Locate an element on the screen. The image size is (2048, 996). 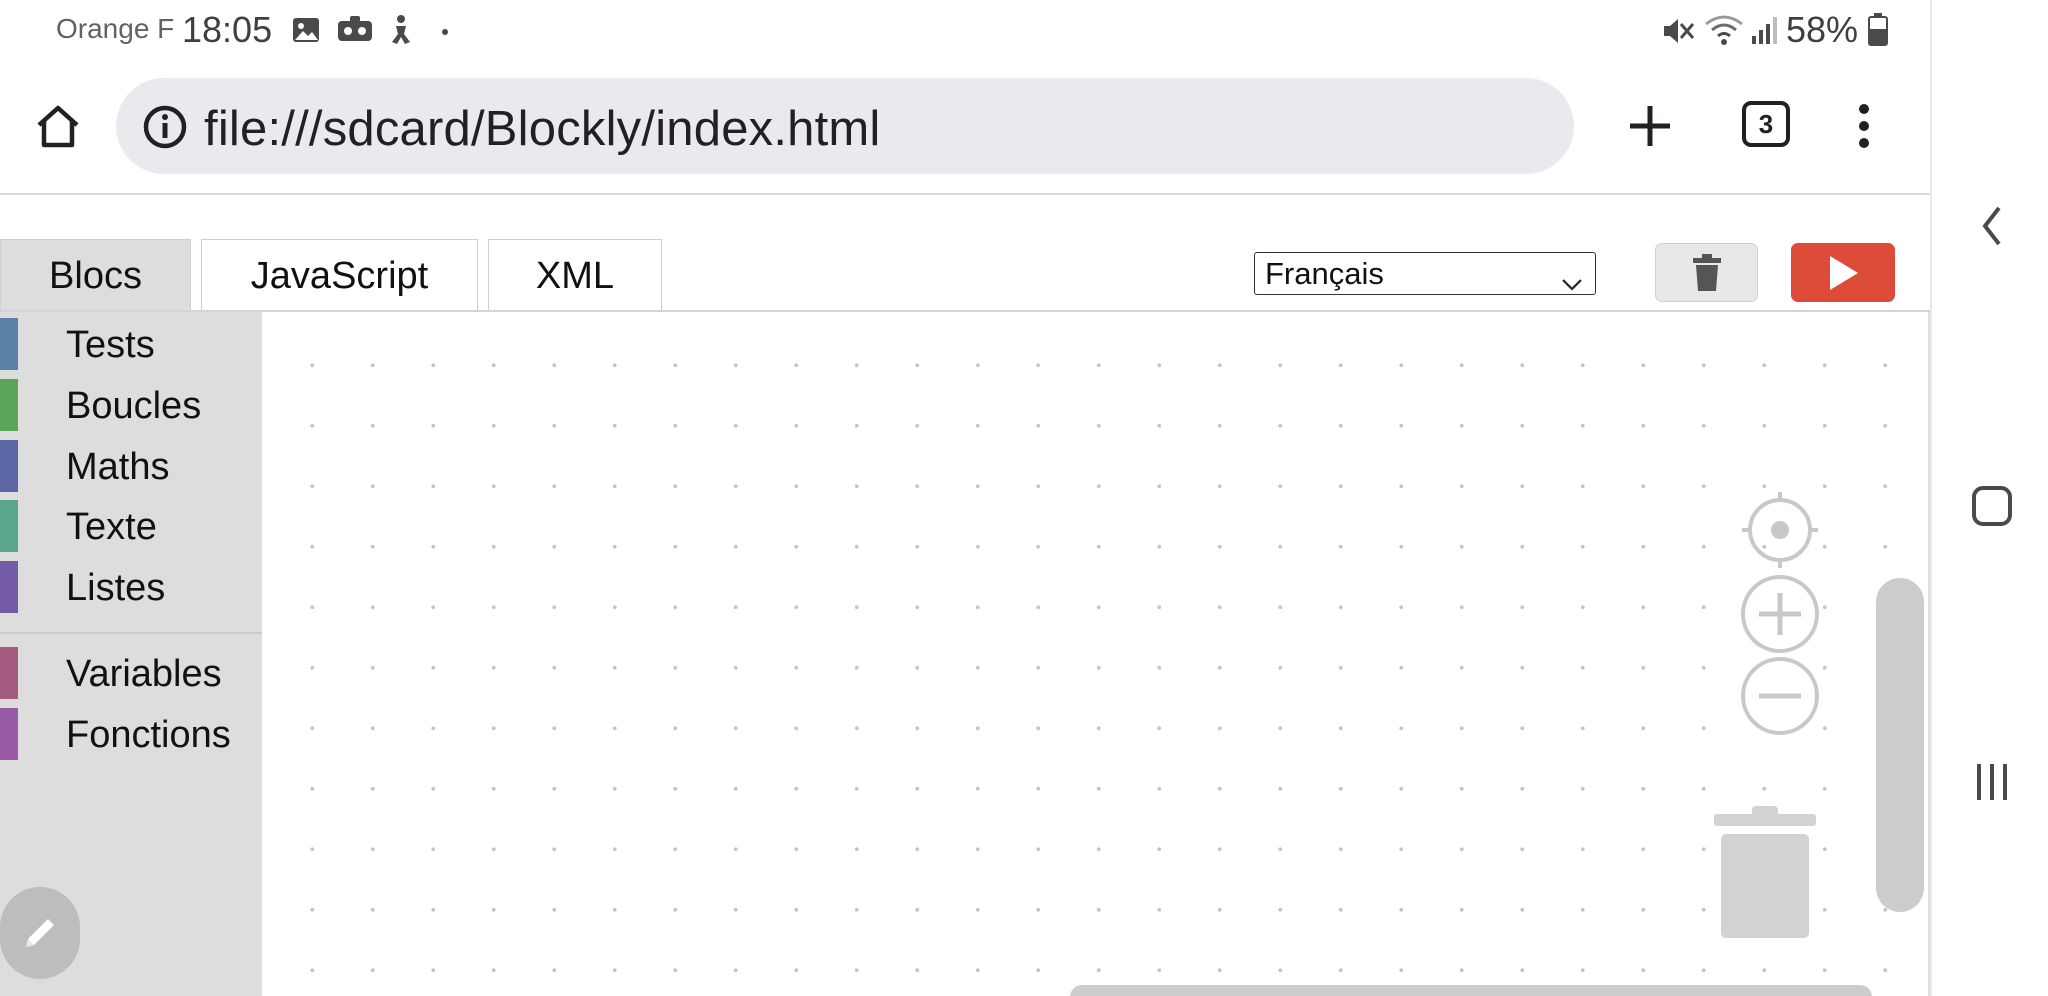
recents-icon is located at coordinates (1992, 782).